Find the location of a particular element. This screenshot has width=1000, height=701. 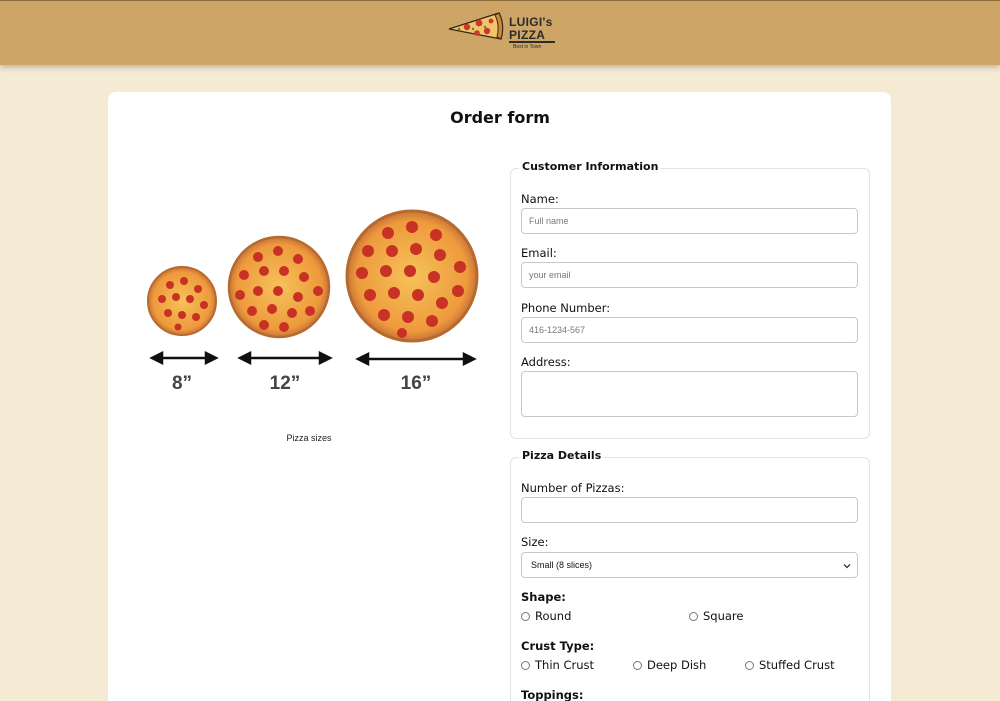

address-label: Address: is located at coordinates (546, 362).